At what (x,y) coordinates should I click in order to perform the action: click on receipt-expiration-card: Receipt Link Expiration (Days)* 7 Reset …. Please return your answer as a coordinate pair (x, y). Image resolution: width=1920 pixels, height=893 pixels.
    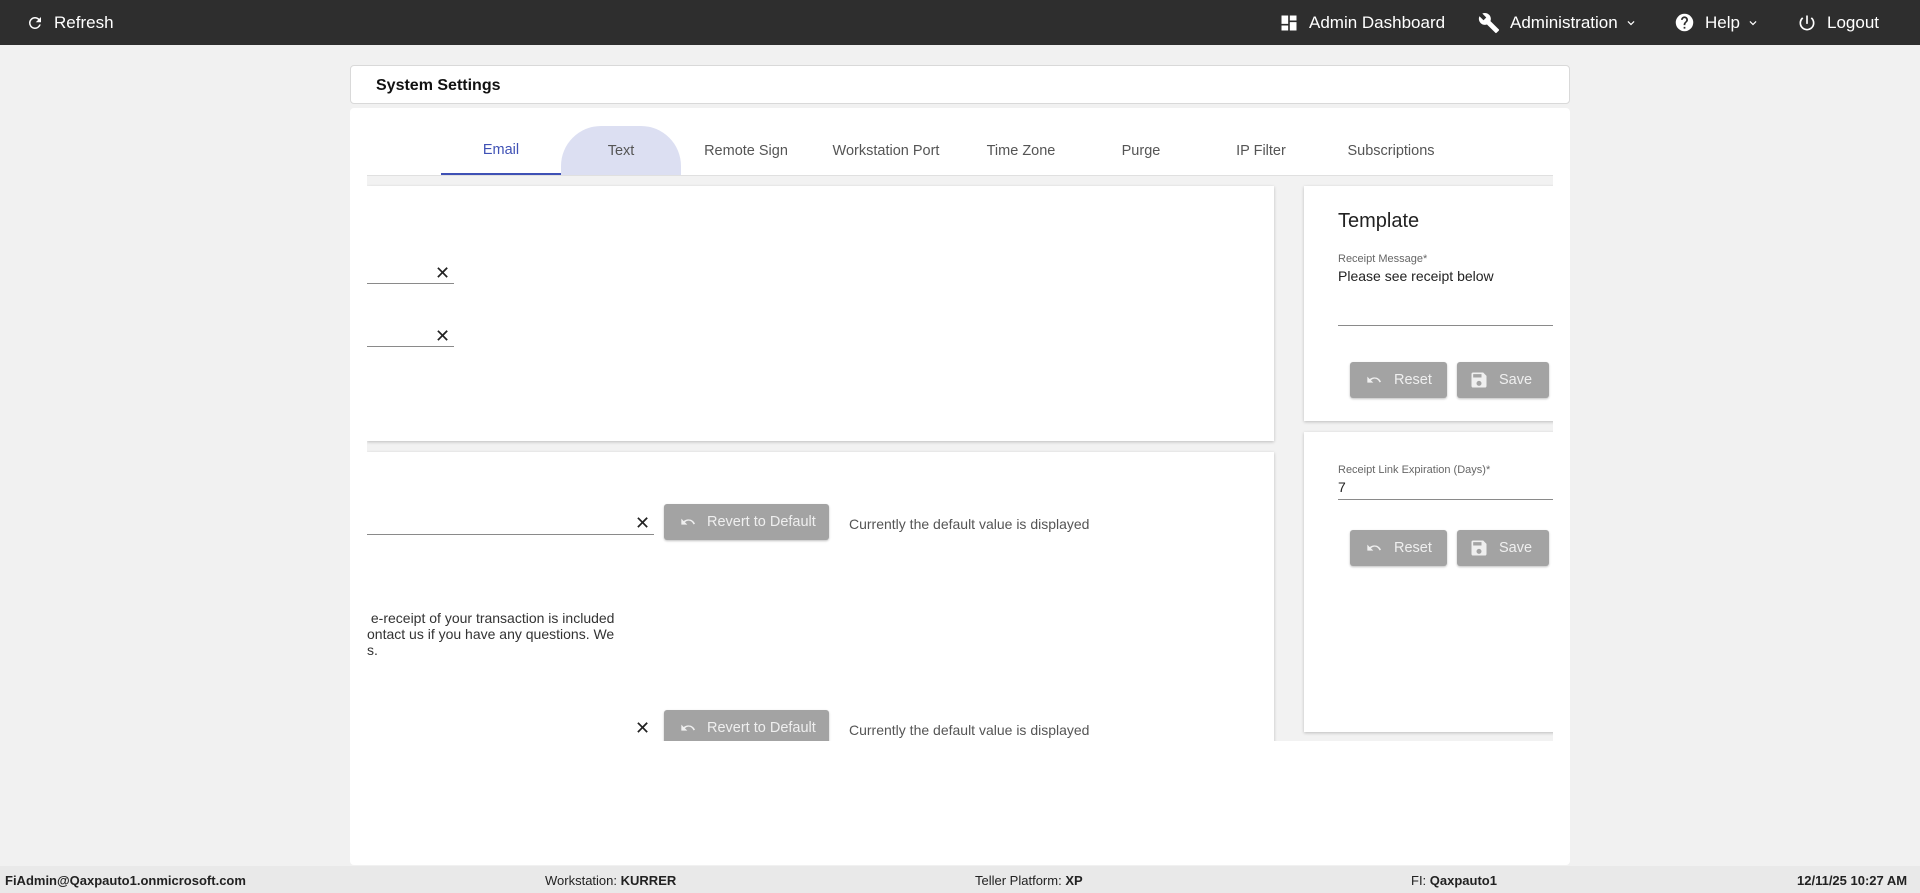
    Looking at the image, I should click on (1428, 582).